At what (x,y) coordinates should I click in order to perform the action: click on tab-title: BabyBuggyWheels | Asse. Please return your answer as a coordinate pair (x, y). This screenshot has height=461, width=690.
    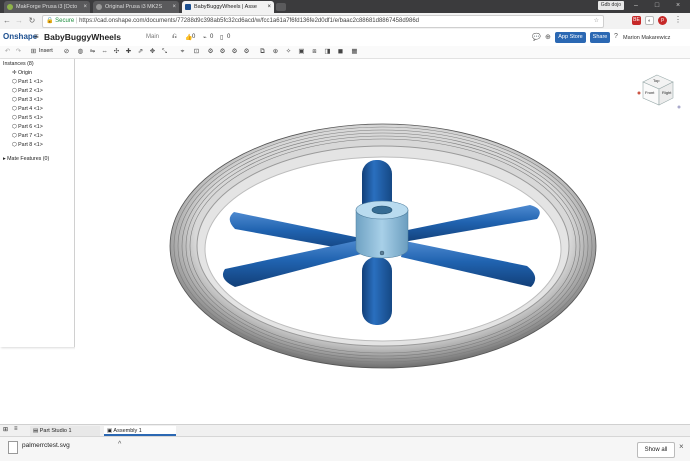
    Looking at the image, I should click on (225, 7).